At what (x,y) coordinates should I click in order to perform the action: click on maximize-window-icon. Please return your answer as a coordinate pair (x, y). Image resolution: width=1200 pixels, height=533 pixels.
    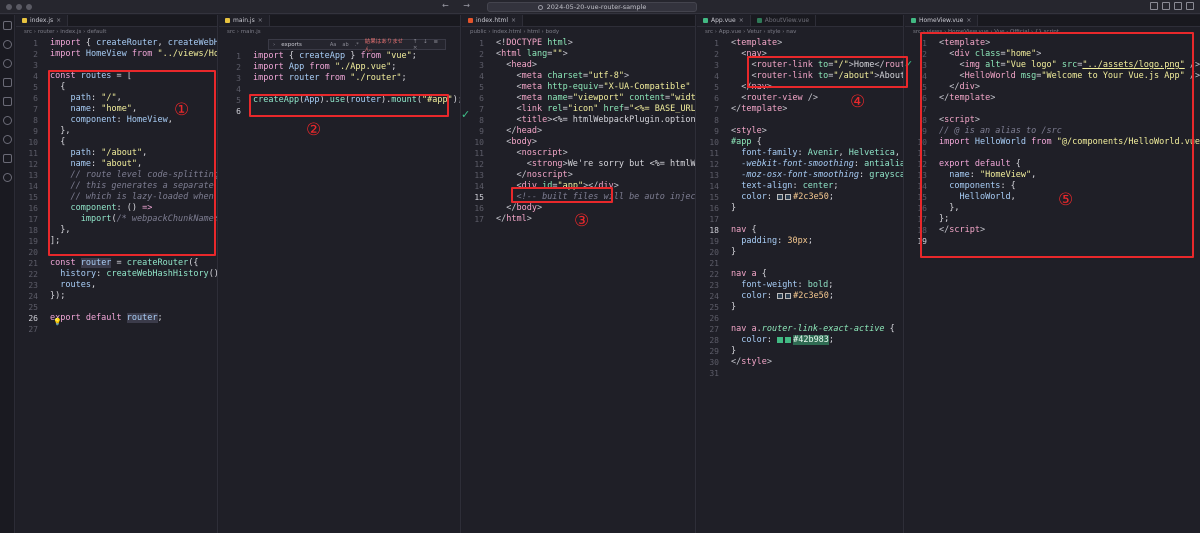
    Looking at the image, I should click on (29, 6).